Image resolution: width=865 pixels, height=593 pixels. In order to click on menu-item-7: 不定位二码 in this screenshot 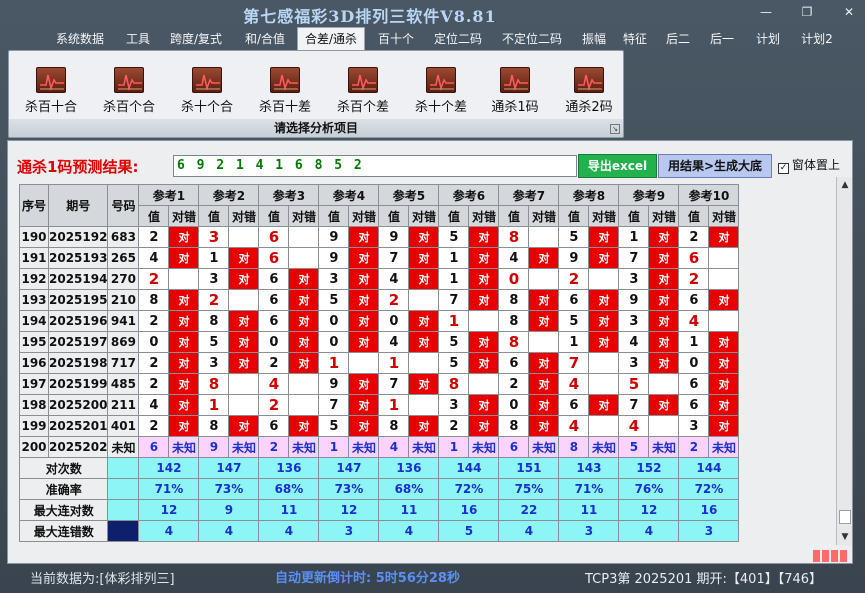, I will do `click(532, 39)`.